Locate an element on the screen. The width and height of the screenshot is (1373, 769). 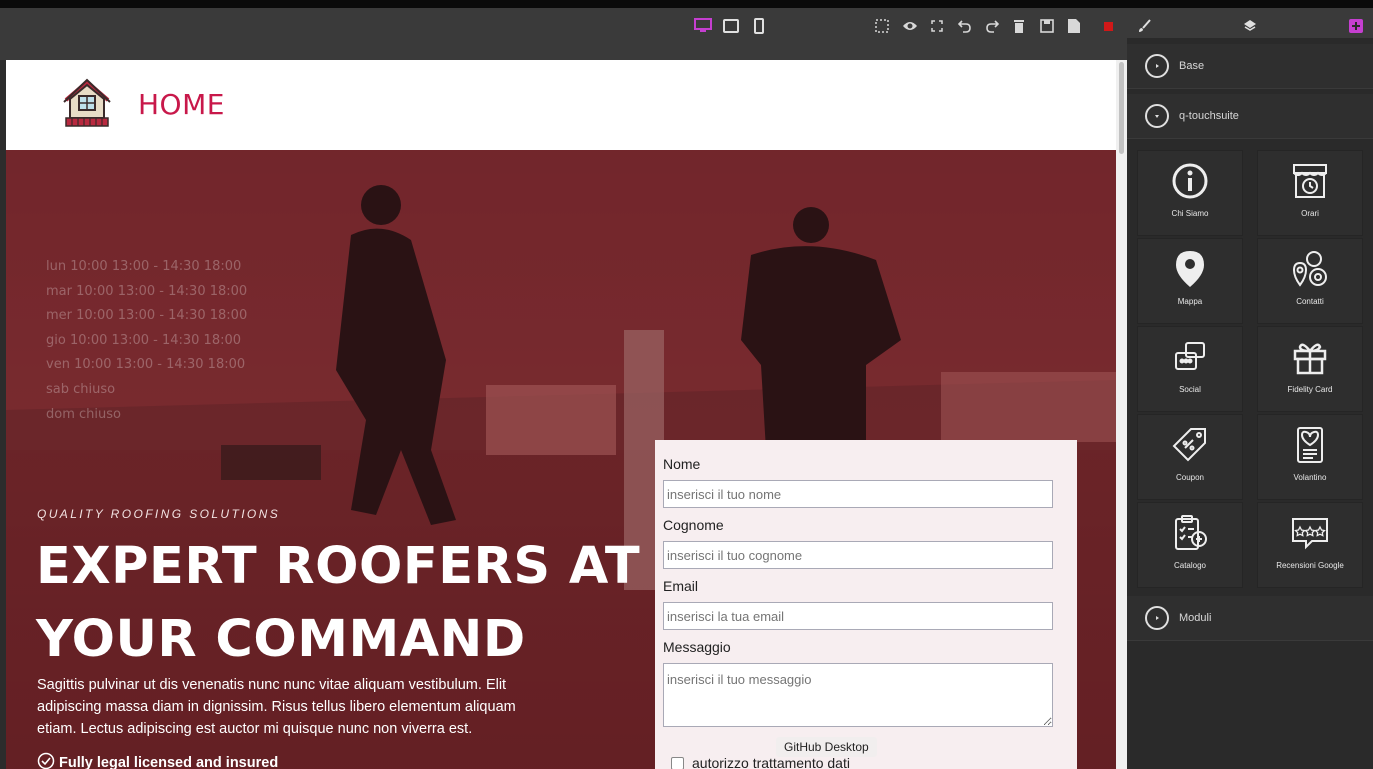
canvas-scrollbar is located at coordinates (1121, 414).